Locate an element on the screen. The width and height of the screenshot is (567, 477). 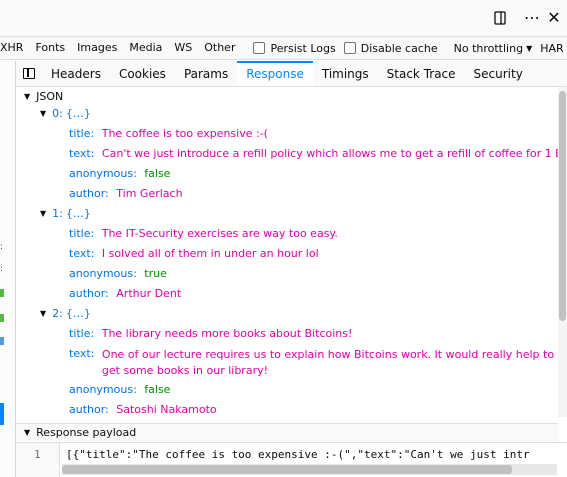
horizontal-scrollbar is located at coordinates (309, 469).